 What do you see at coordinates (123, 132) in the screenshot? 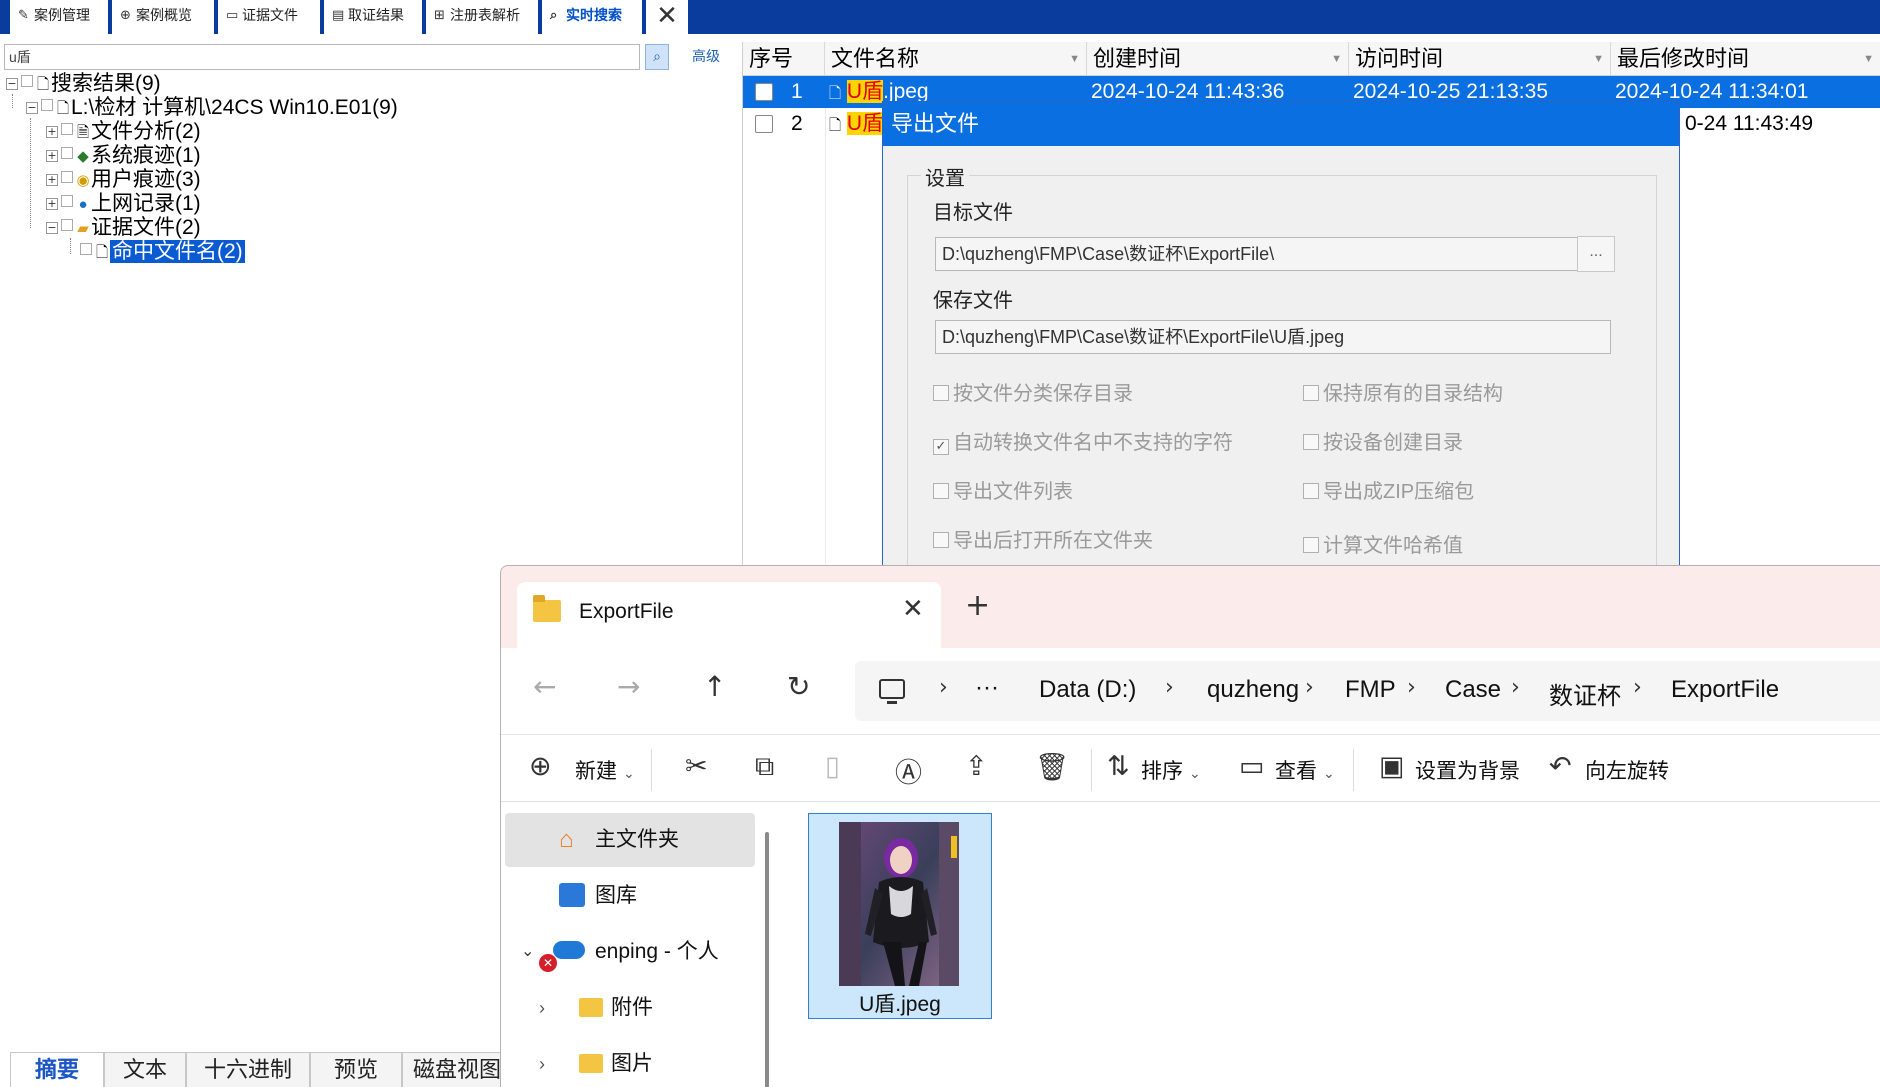
I see `tree-node-file-analysis: + 🗎文件分析(2)` at bounding box center [123, 132].